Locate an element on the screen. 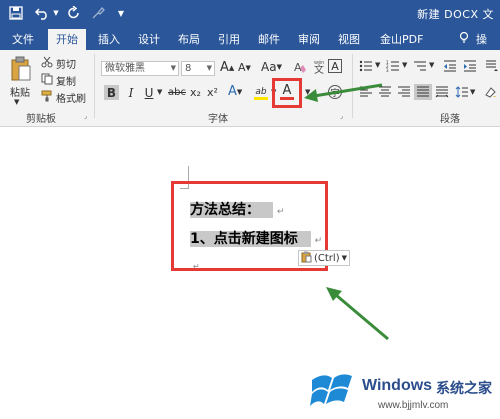 The image size is (500, 419). copy-icon is located at coordinates (47, 79).